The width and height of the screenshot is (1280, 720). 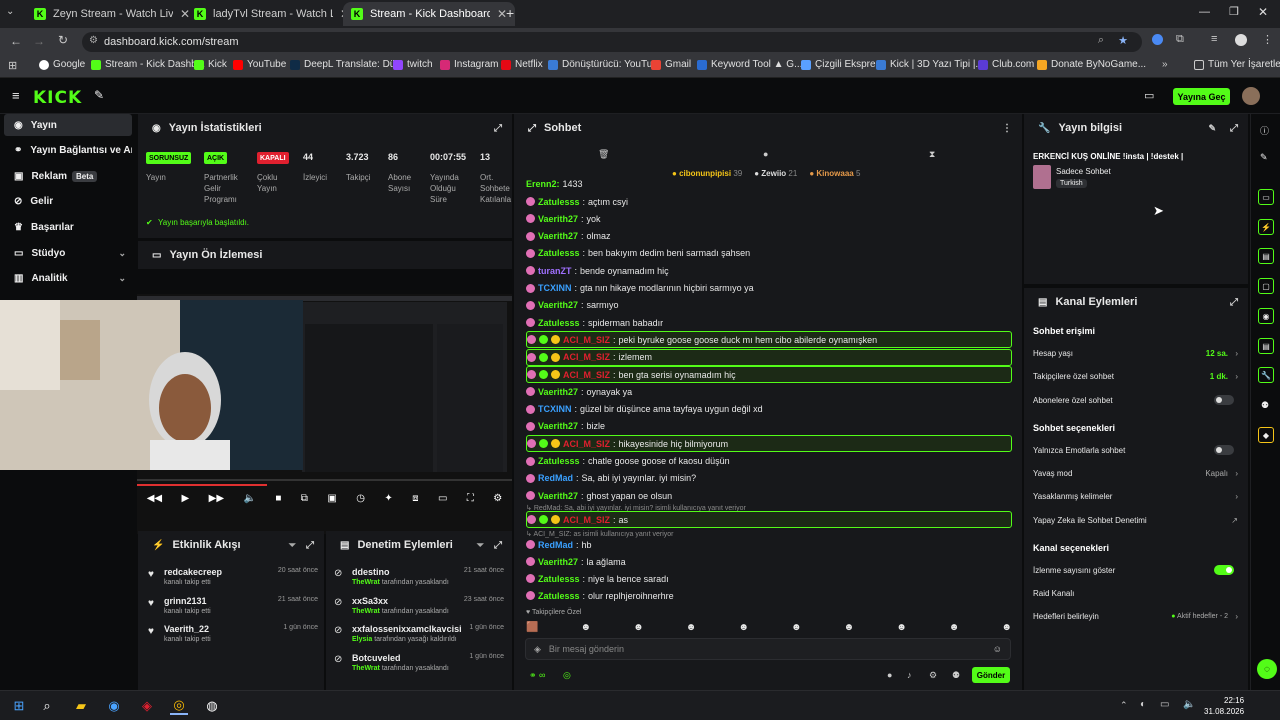 I want to click on back-icon: ←, so click(x=16, y=41).